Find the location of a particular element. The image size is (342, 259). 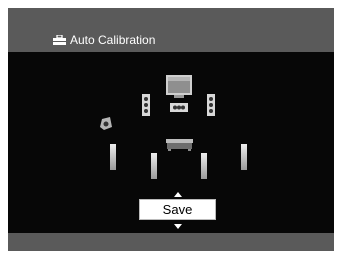

save-selector: Save is located at coordinates (177, 210).